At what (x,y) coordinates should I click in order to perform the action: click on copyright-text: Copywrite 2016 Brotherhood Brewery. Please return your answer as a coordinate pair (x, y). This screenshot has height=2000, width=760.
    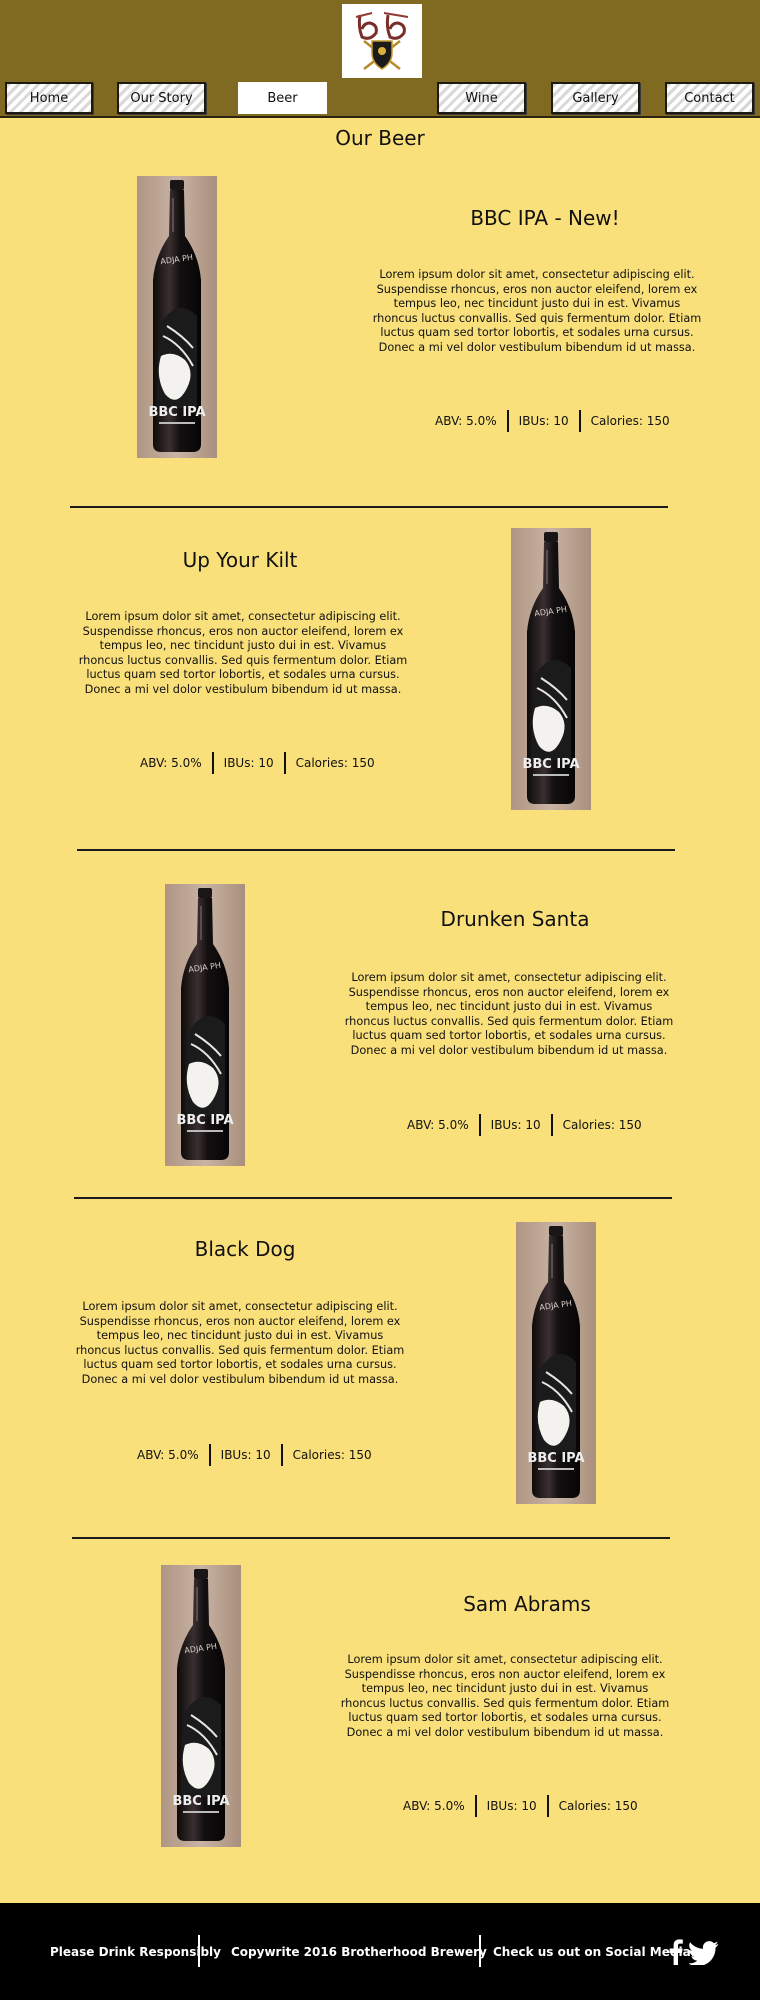
    Looking at the image, I should click on (359, 1952).